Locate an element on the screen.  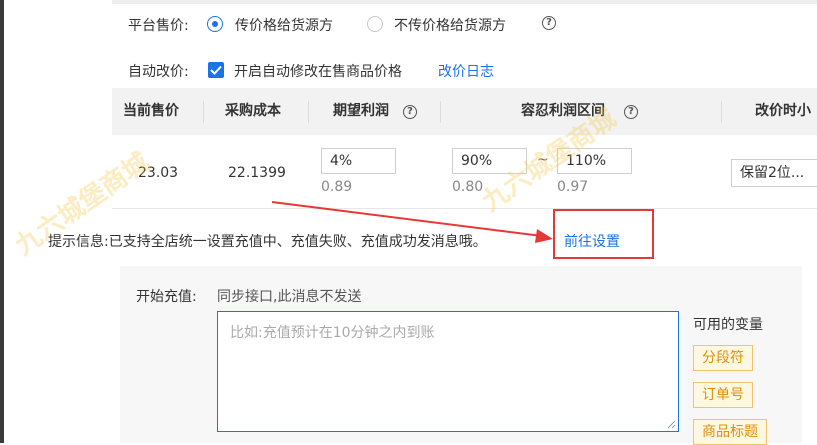
auto-reprice-checkbox is located at coordinates (216, 70).